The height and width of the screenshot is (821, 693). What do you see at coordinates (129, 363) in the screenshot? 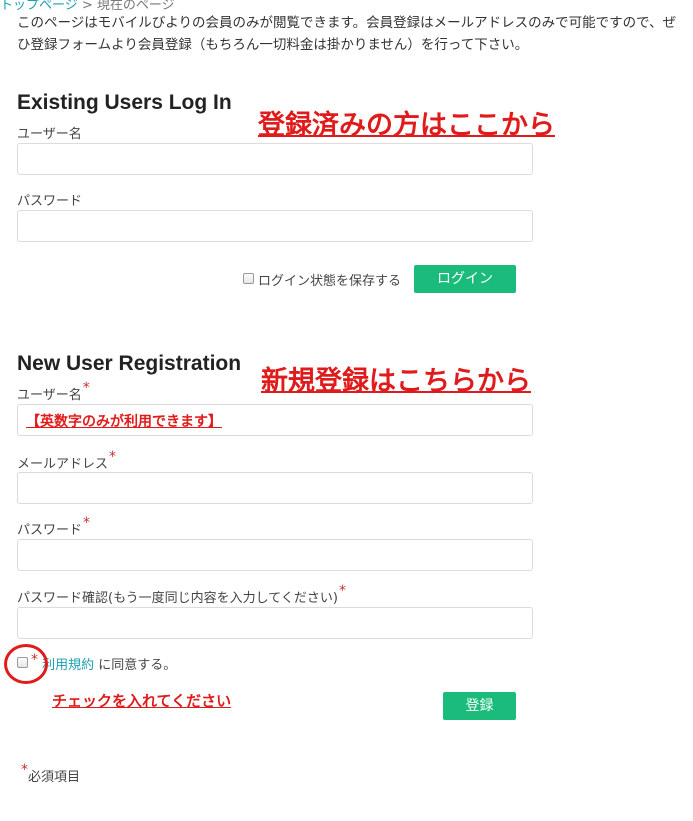
I see `registration-title: New User Registration` at bounding box center [129, 363].